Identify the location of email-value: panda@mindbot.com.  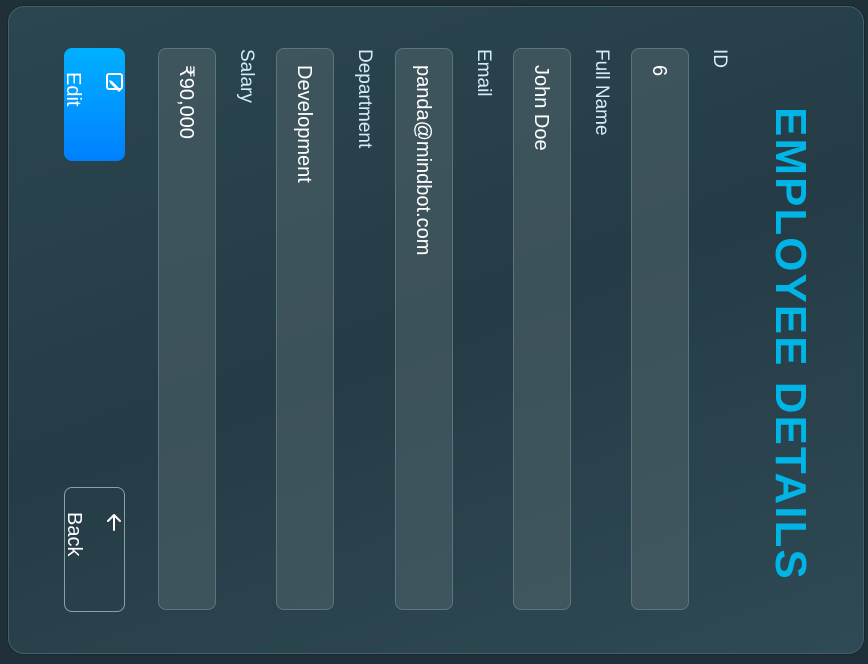
(423, 160).